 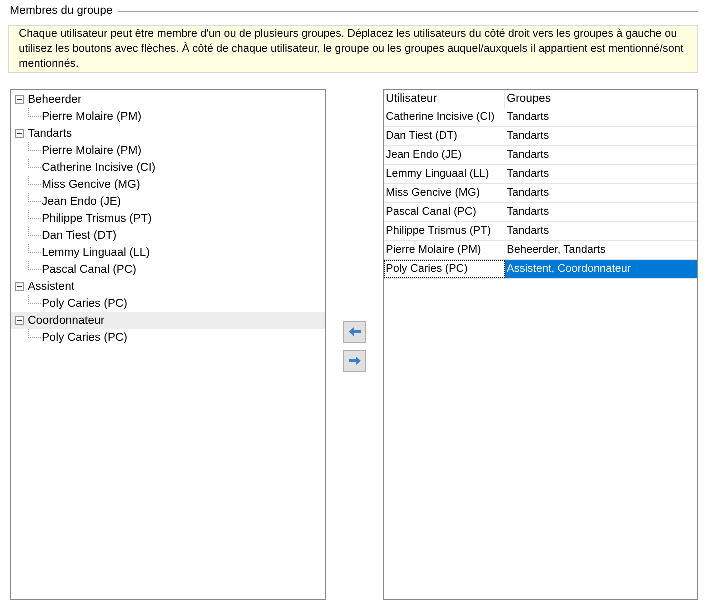 What do you see at coordinates (168, 286) in the screenshot?
I see `tree-group-row: Assistent` at bounding box center [168, 286].